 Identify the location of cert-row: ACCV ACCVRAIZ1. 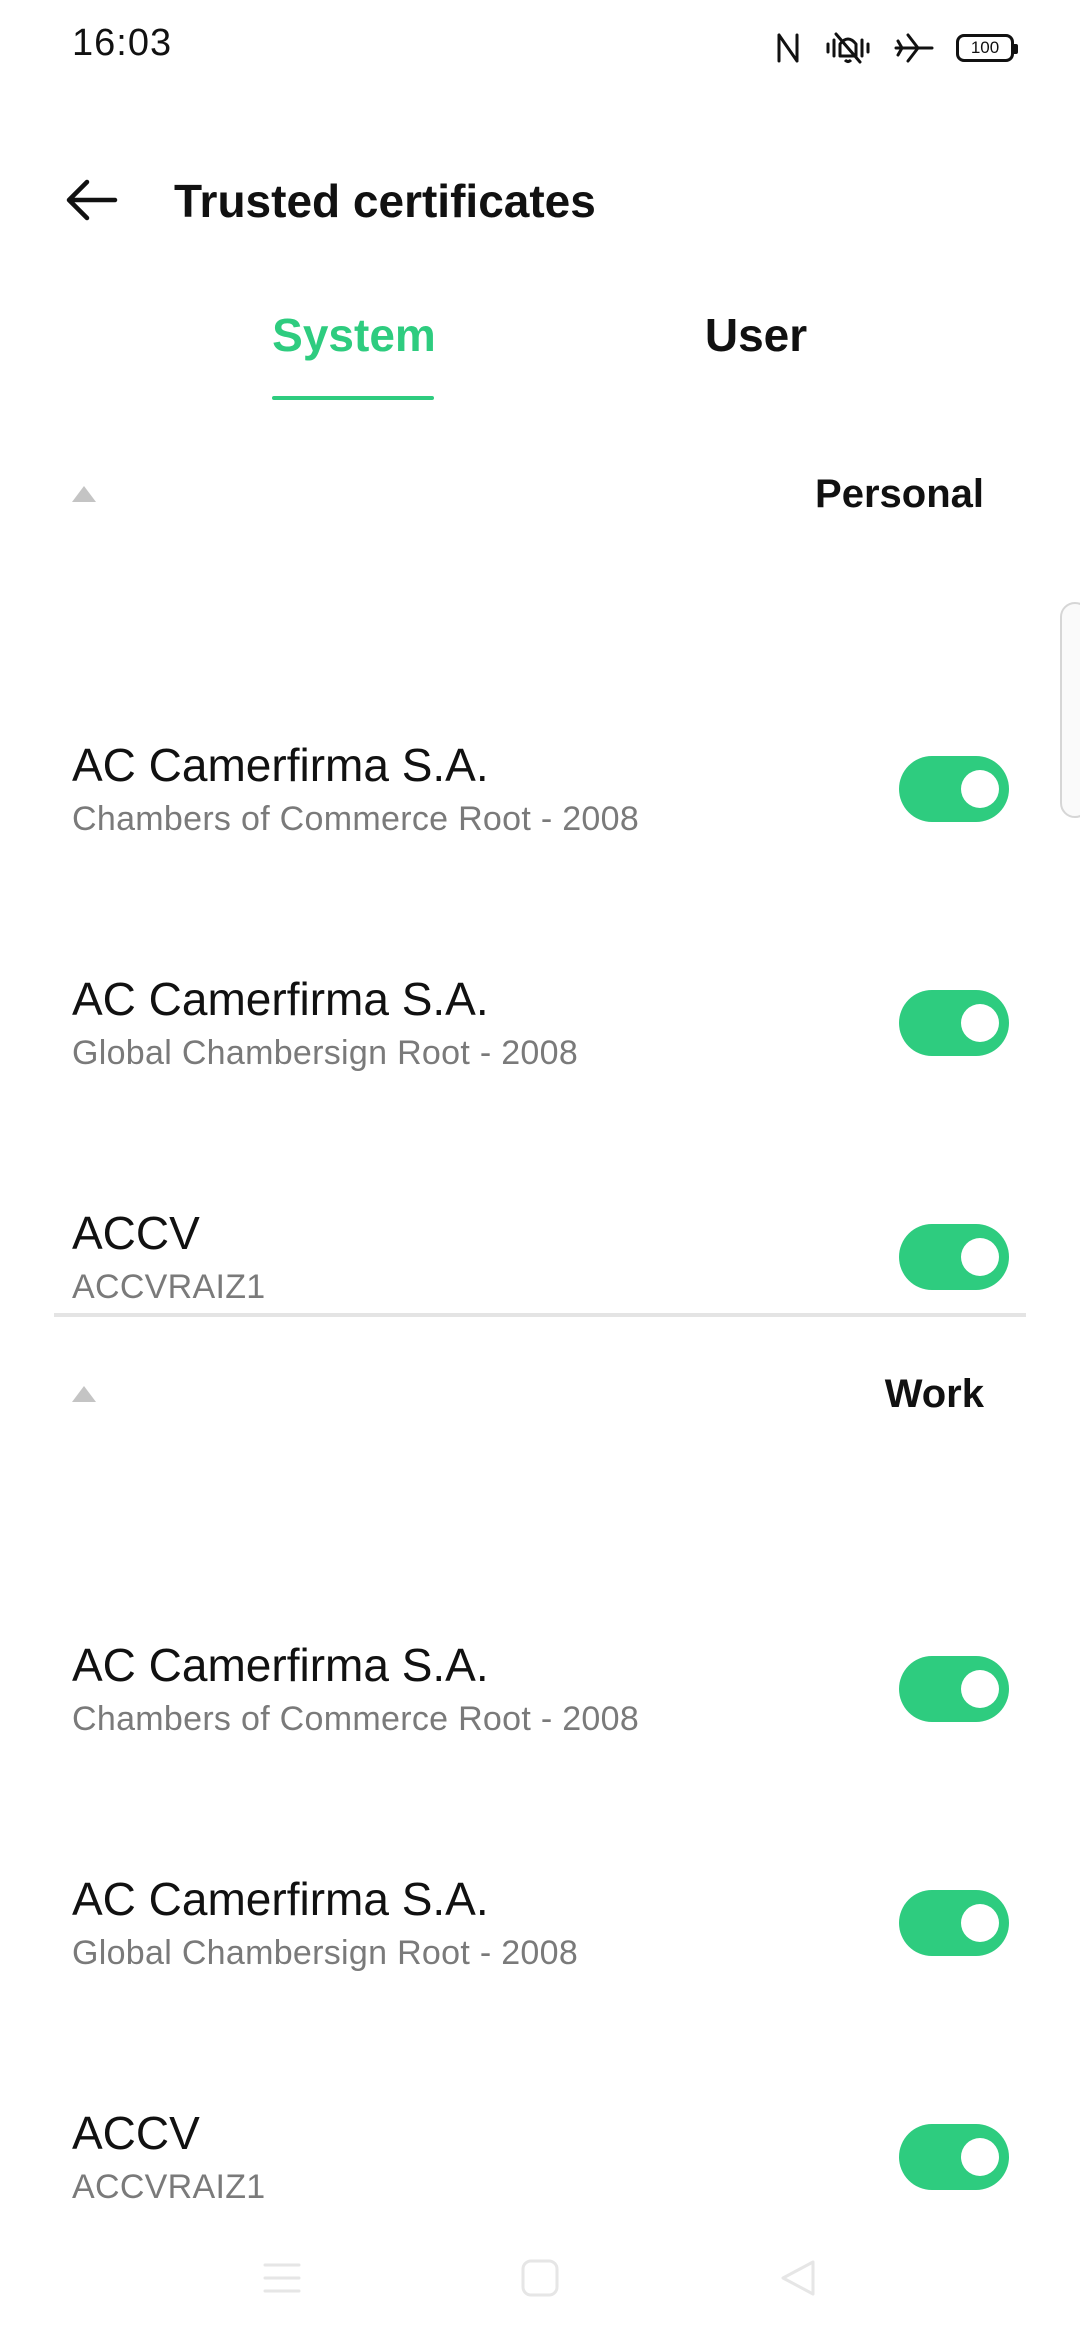
(540, 2171).